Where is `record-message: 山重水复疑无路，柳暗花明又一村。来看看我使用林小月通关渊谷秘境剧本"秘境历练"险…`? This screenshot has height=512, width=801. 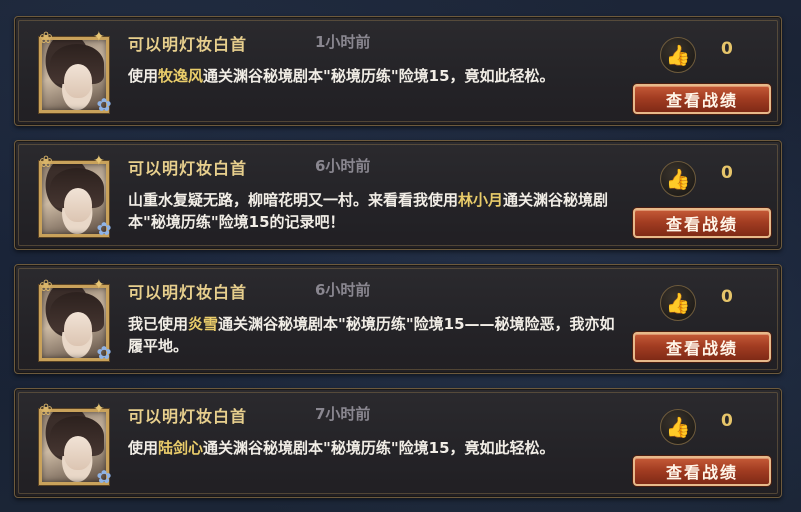
record-message: 山重水复疑无路，柳暗花明又一村。来看看我使用林小月通关渊谷秘境剧本"秘境历练"险… is located at coordinates (368, 211).